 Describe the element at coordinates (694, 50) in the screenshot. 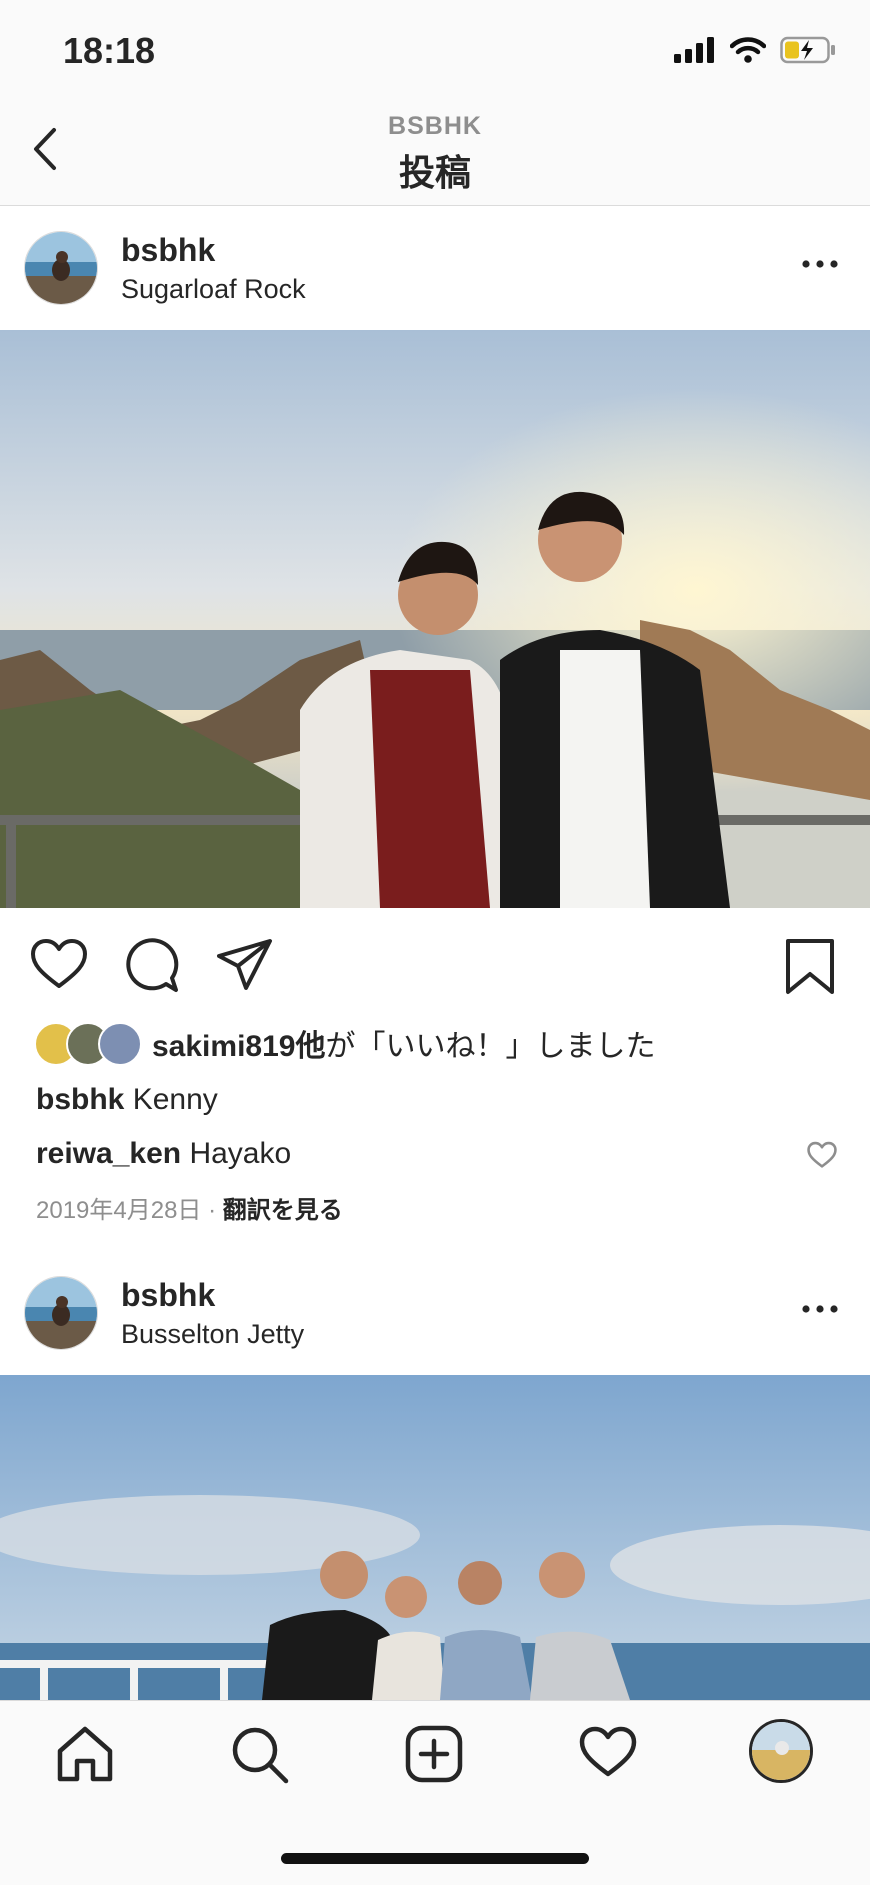

I see `signal-icon` at that location.